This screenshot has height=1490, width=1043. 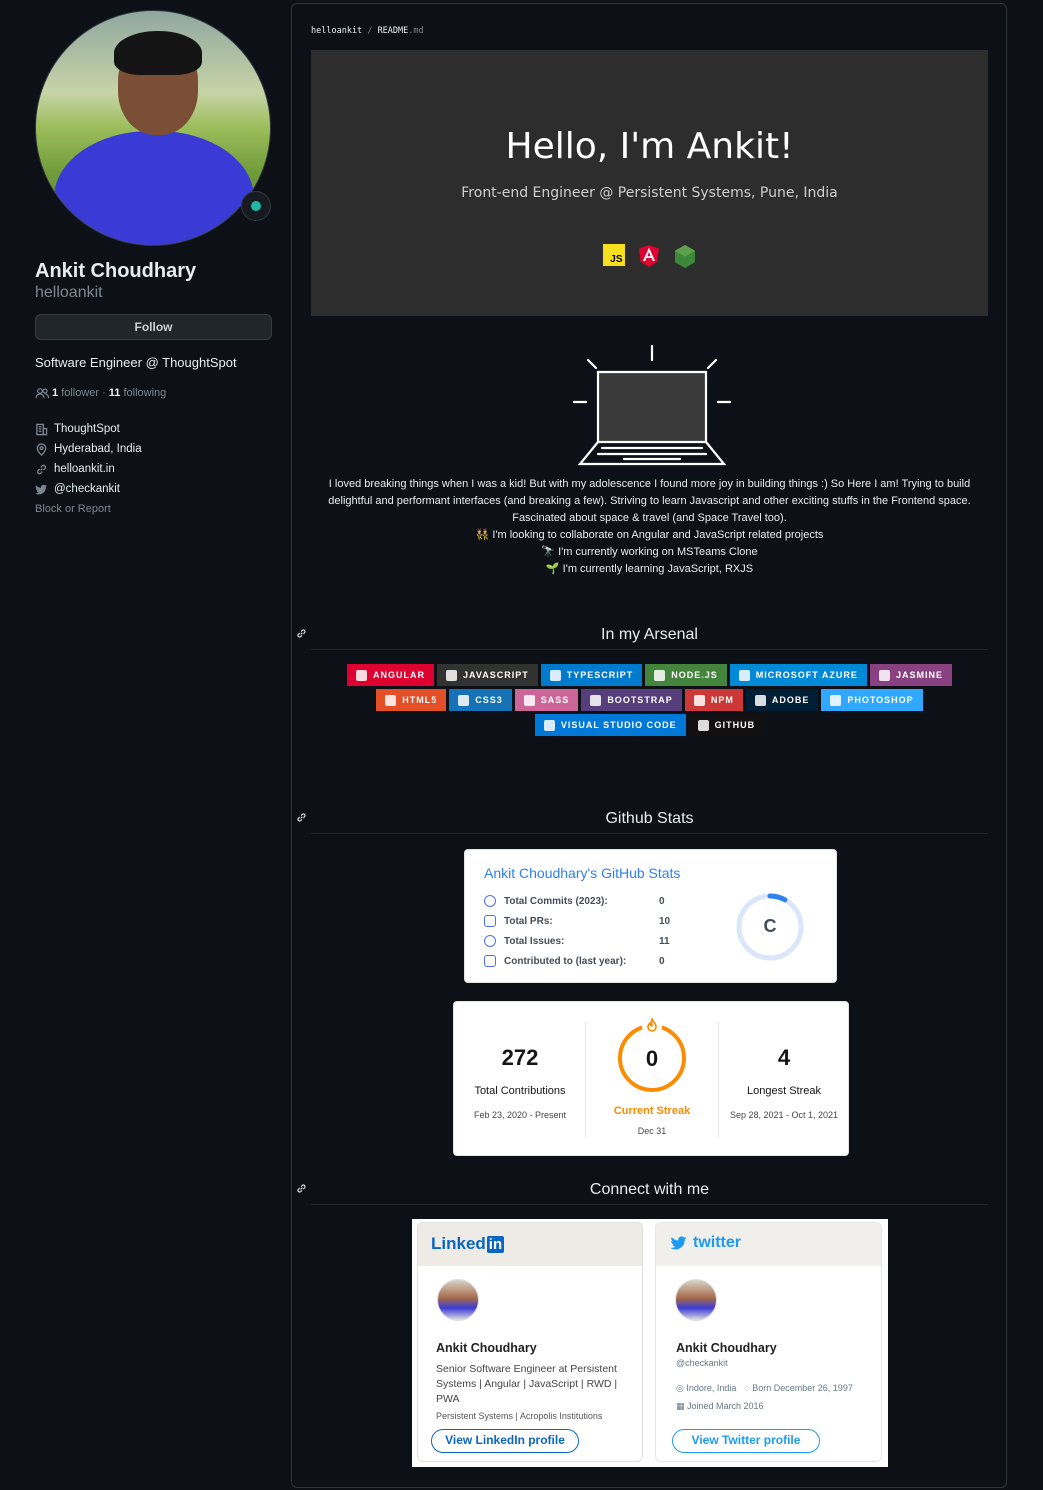 What do you see at coordinates (546, 700) in the screenshot?
I see `tech-badge: SASS` at bounding box center [546, 700].